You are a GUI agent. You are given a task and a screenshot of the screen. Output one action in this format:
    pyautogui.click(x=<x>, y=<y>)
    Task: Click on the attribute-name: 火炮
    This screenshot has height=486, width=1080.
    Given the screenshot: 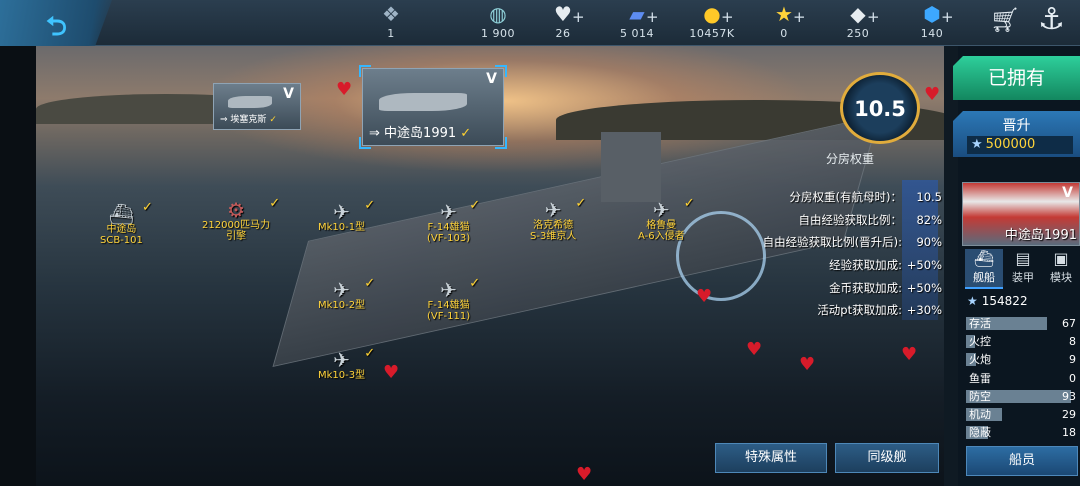 What is the action you would take?
    pyautogui.click(x=980, y=360)
    